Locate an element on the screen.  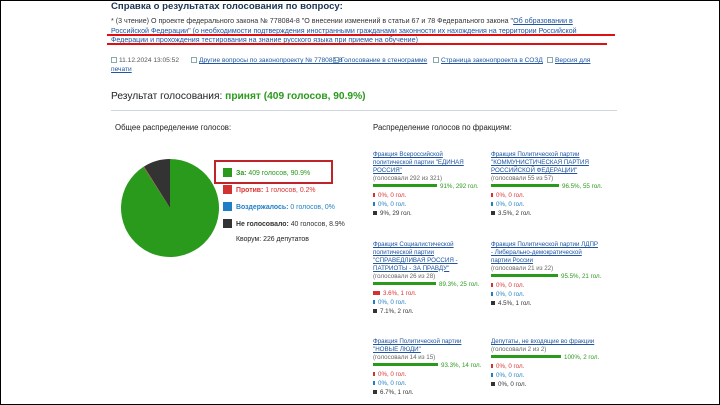
faction-voted: (голосовали 26 из 28) is located at coordinates (404, 276).